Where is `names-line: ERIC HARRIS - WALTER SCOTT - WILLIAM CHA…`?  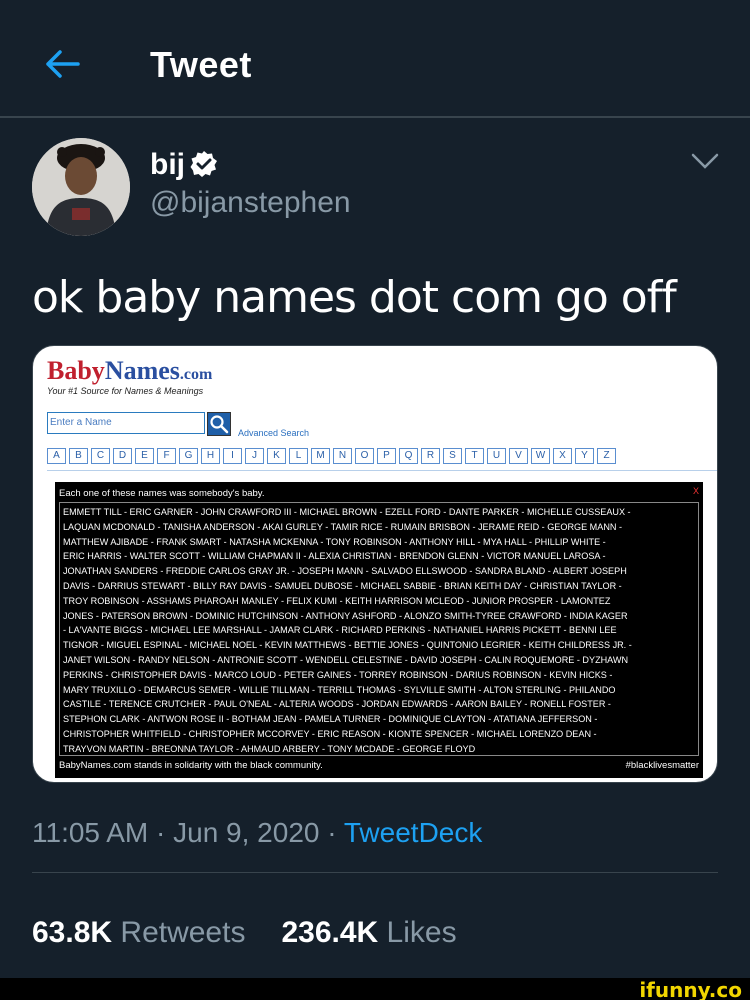
names-line: ERIC HARRIS - WALTER SCOTT - WILLIAM CHA… is located at coordinates (334, 556).